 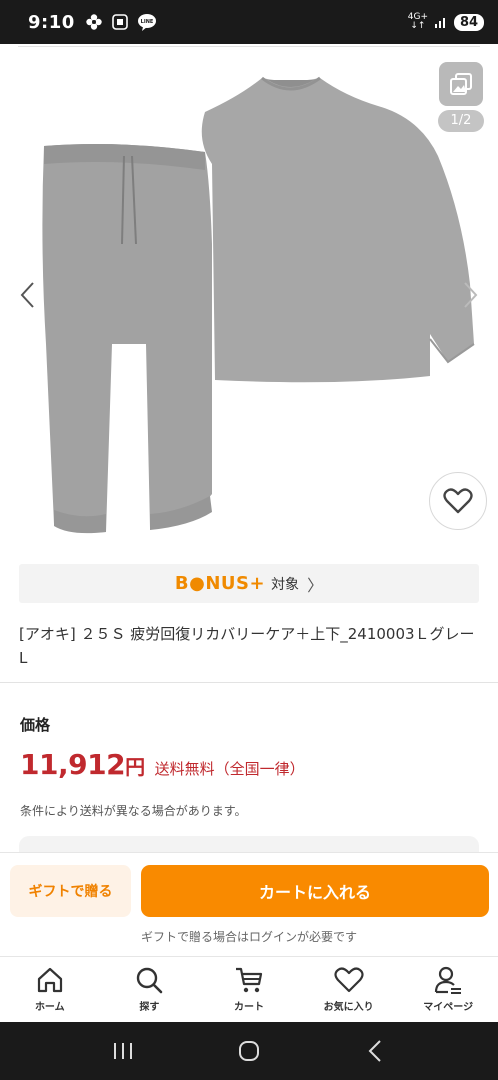 I want to click on chevron-right-icon: 〉, so click(x=315, y=585).